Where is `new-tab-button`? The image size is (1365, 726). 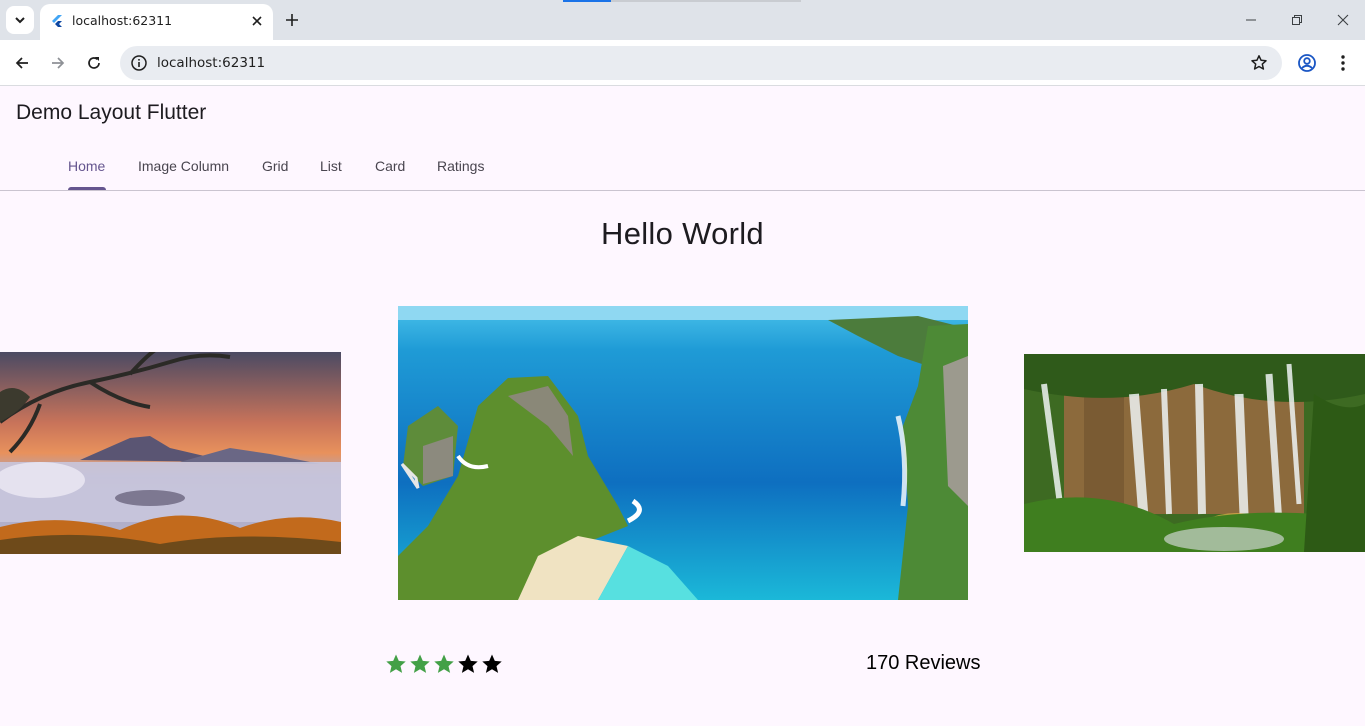 new-tab-button is located at coordinates (292, 20).